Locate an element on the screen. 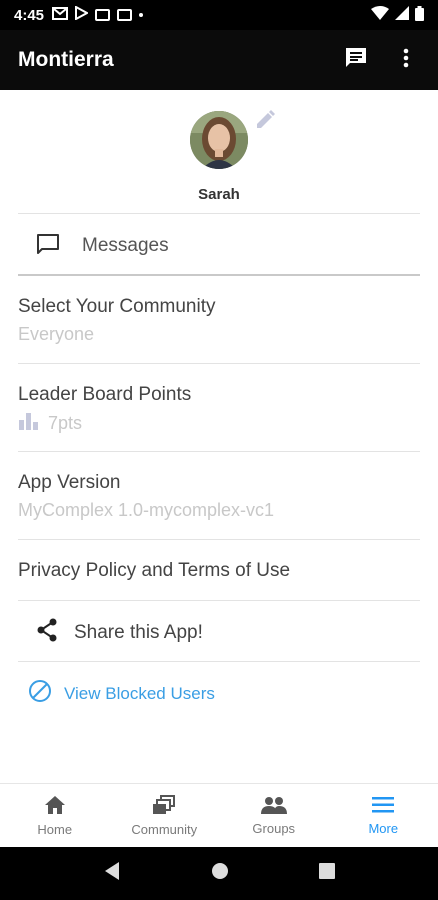 The width and height of the screenshot is (438, 900). community-icon is located at coordinates (164, 806).